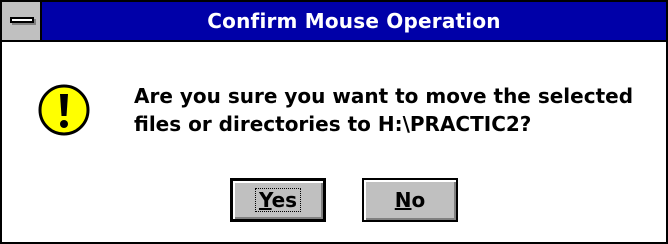 This screenshot has height=244, width=668. What do you see at coordinates (354, 21) in the screenshot?
I see `window-title: Confirm Mouse Operation` at bounding box center [354, 21].